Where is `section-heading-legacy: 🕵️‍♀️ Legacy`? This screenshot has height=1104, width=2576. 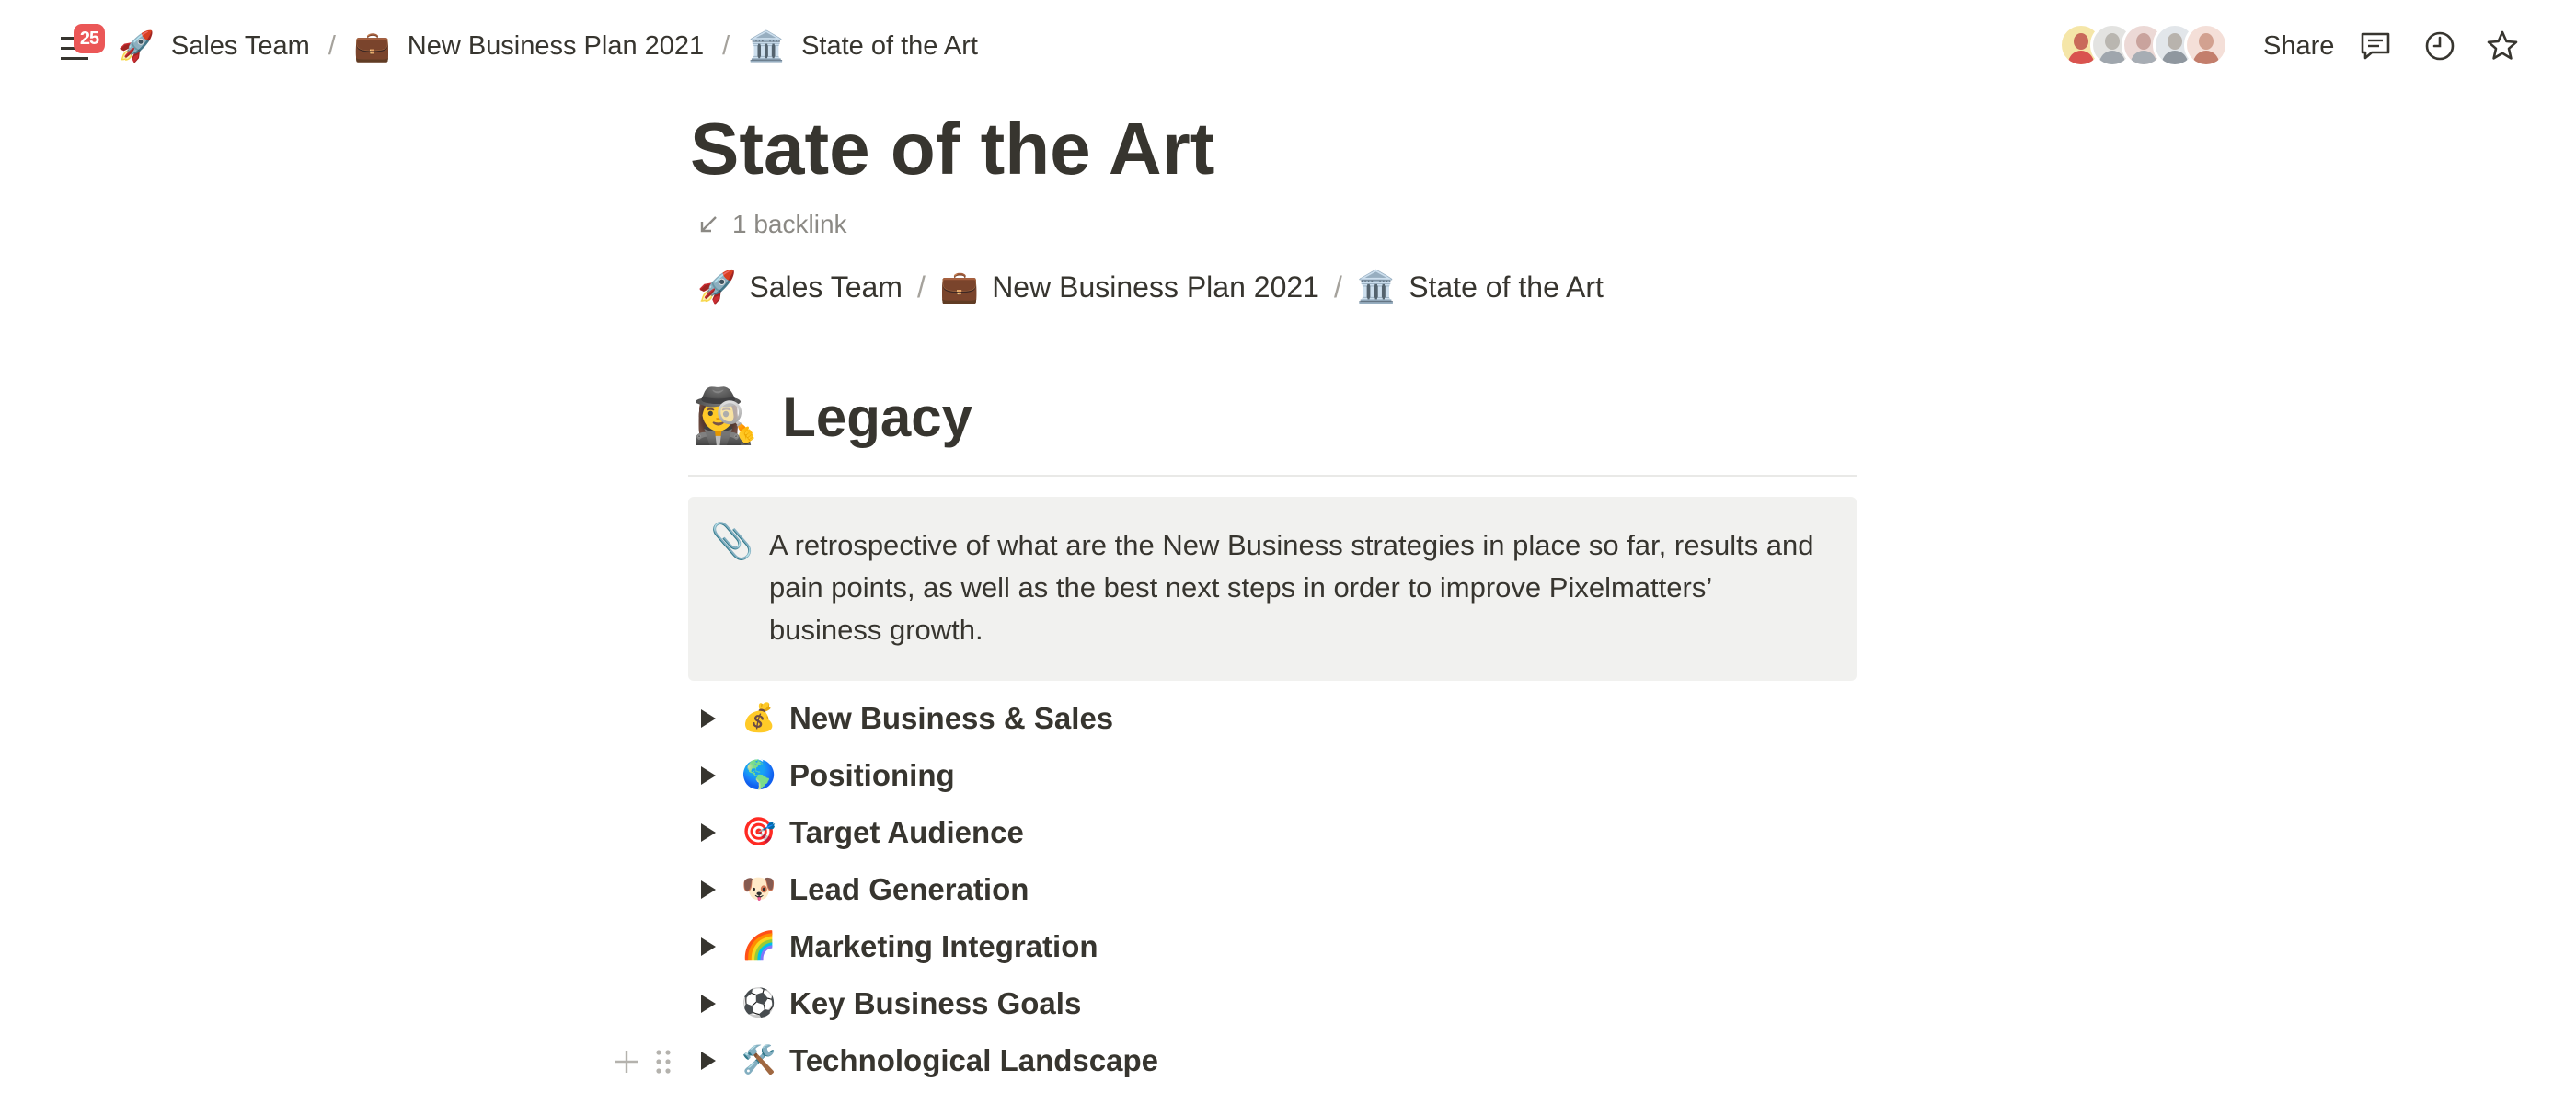
section-heading-legacy: 🕵️‍♀️ Legacy is located at coordinates (832, 416).